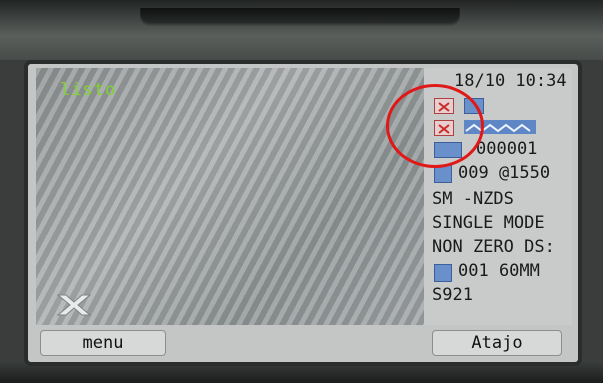  What do you see at coordinates (493, 247) in the screenshot?
I see `fiber-ds: NON ZERO DS:` at bounding box center [493, 247].